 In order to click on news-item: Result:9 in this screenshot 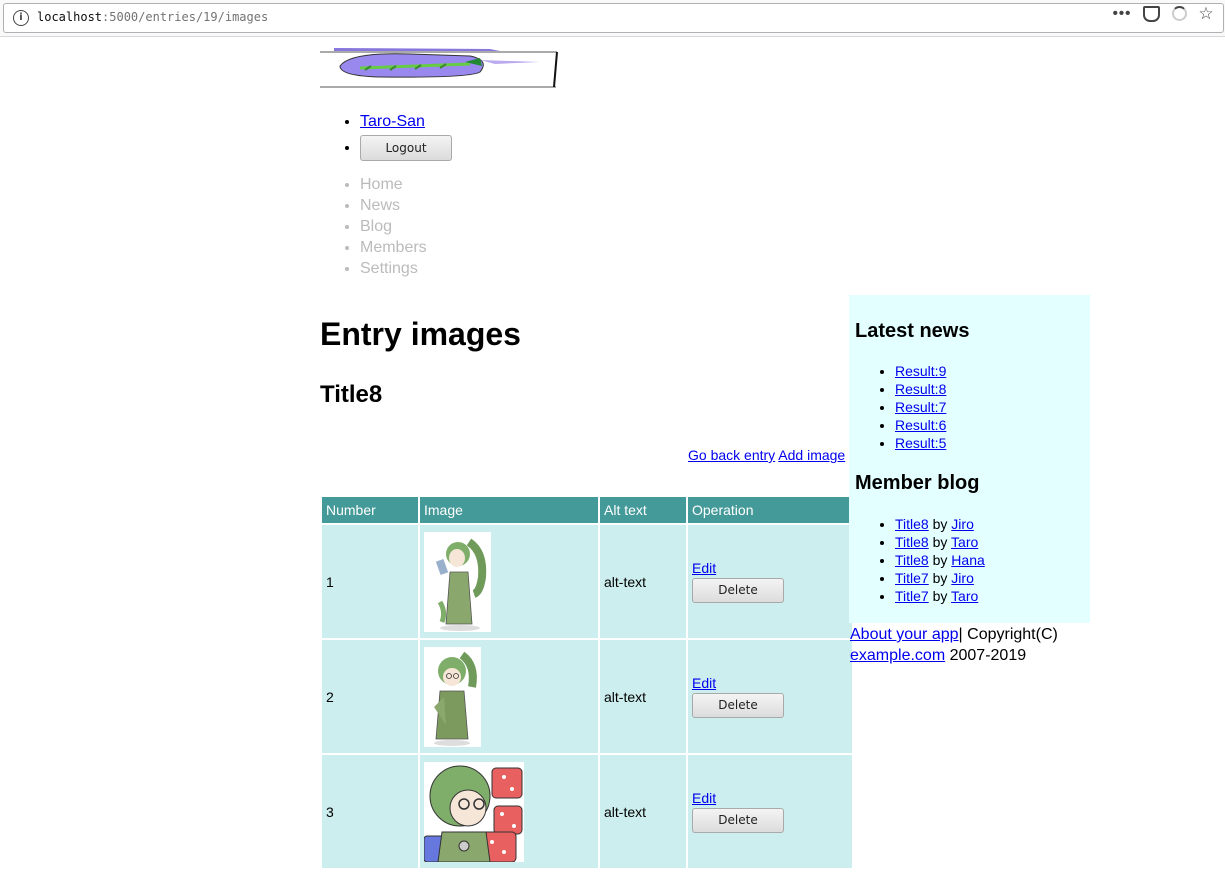, I will do `click(920, 371)`.